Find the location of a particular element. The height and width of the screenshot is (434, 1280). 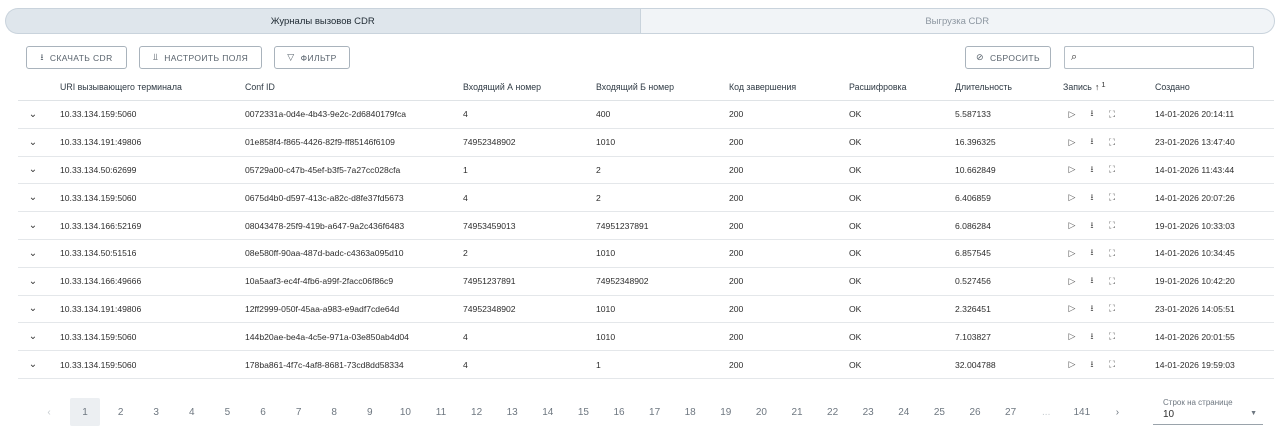

column-header-duration: Длительность is located at coordinates (983, 87).